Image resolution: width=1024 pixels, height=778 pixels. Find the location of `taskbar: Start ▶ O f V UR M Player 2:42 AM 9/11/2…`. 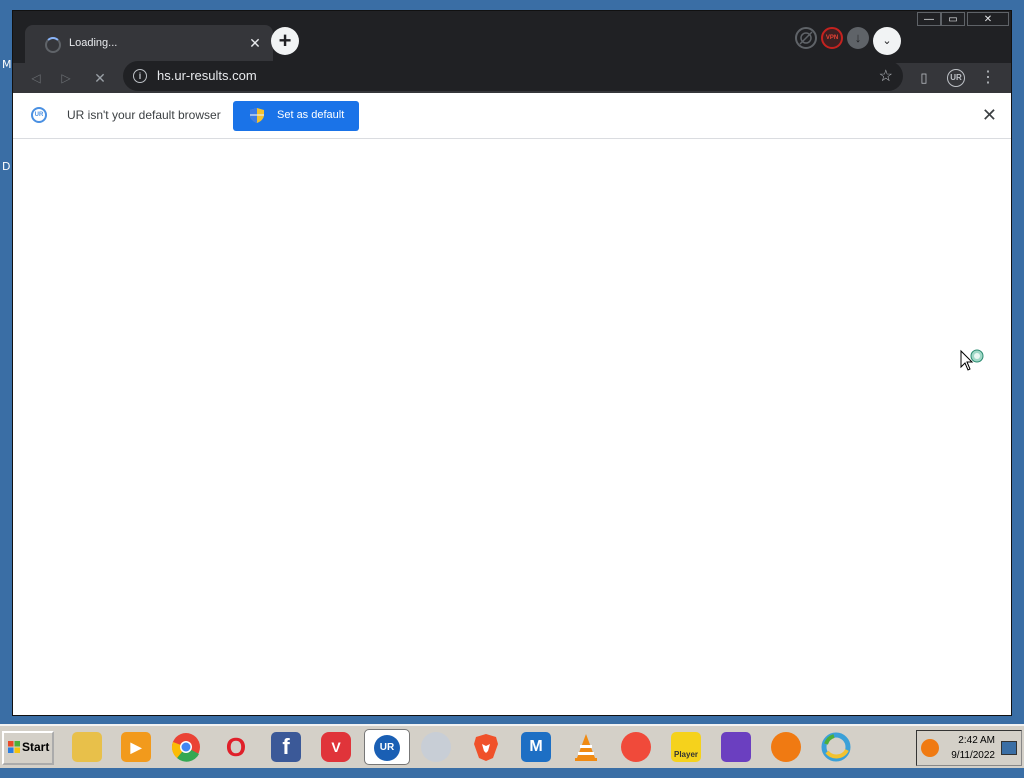

taskbar: Start ▶ O f V UR M Player 2:42 AM 9/11/2… is located at coordinates (512, 746).